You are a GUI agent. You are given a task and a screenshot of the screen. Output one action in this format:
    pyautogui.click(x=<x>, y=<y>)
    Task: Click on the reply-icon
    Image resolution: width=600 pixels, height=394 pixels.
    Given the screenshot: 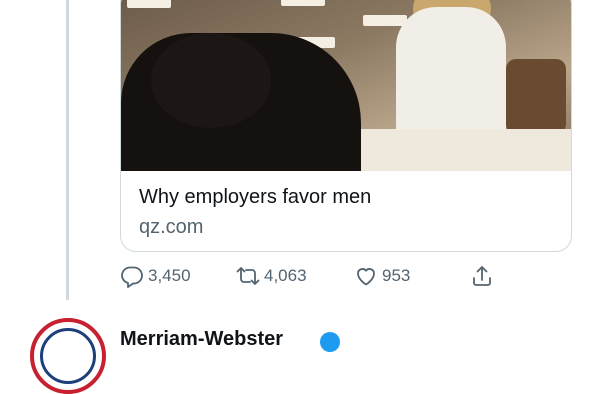 What is the action you would take?
    pyautogui.click(x=132, y=277)
    